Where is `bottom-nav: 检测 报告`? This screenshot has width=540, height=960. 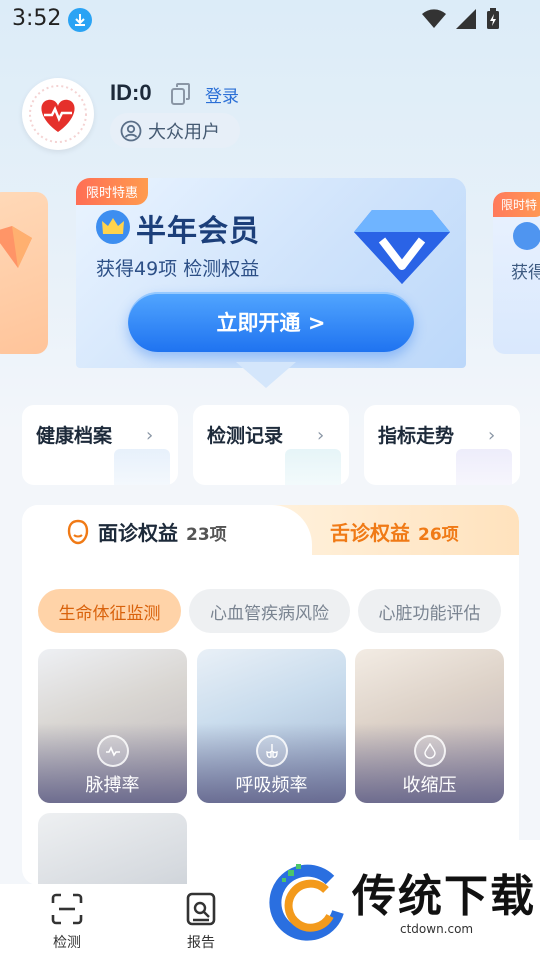 bottom-nav: 检测 报告 is located at coordinates (130, 922).